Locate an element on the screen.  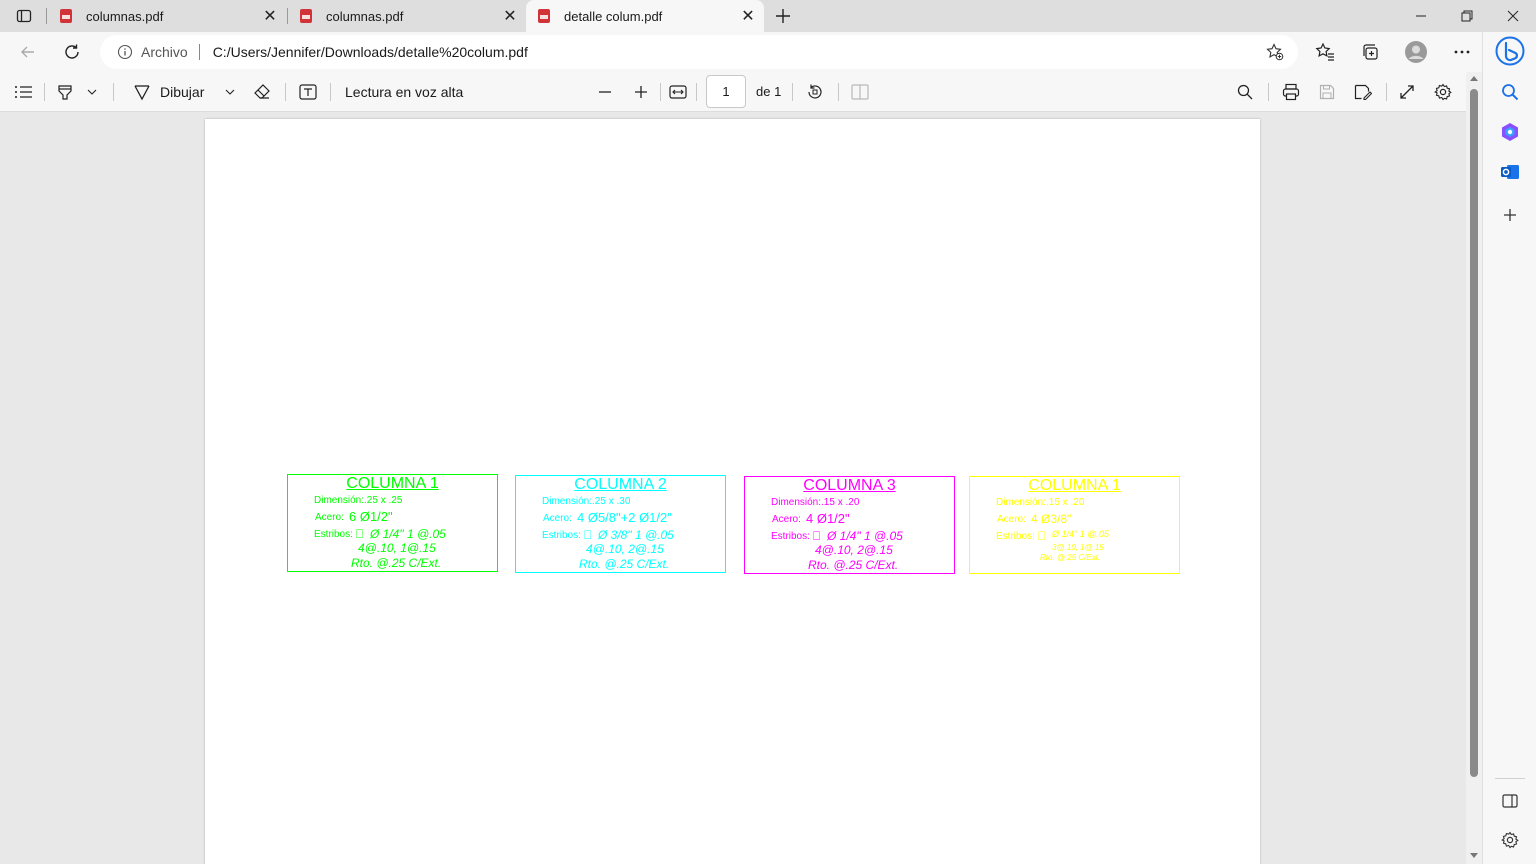
new-tab-icon is located at coordinates (783, 16).